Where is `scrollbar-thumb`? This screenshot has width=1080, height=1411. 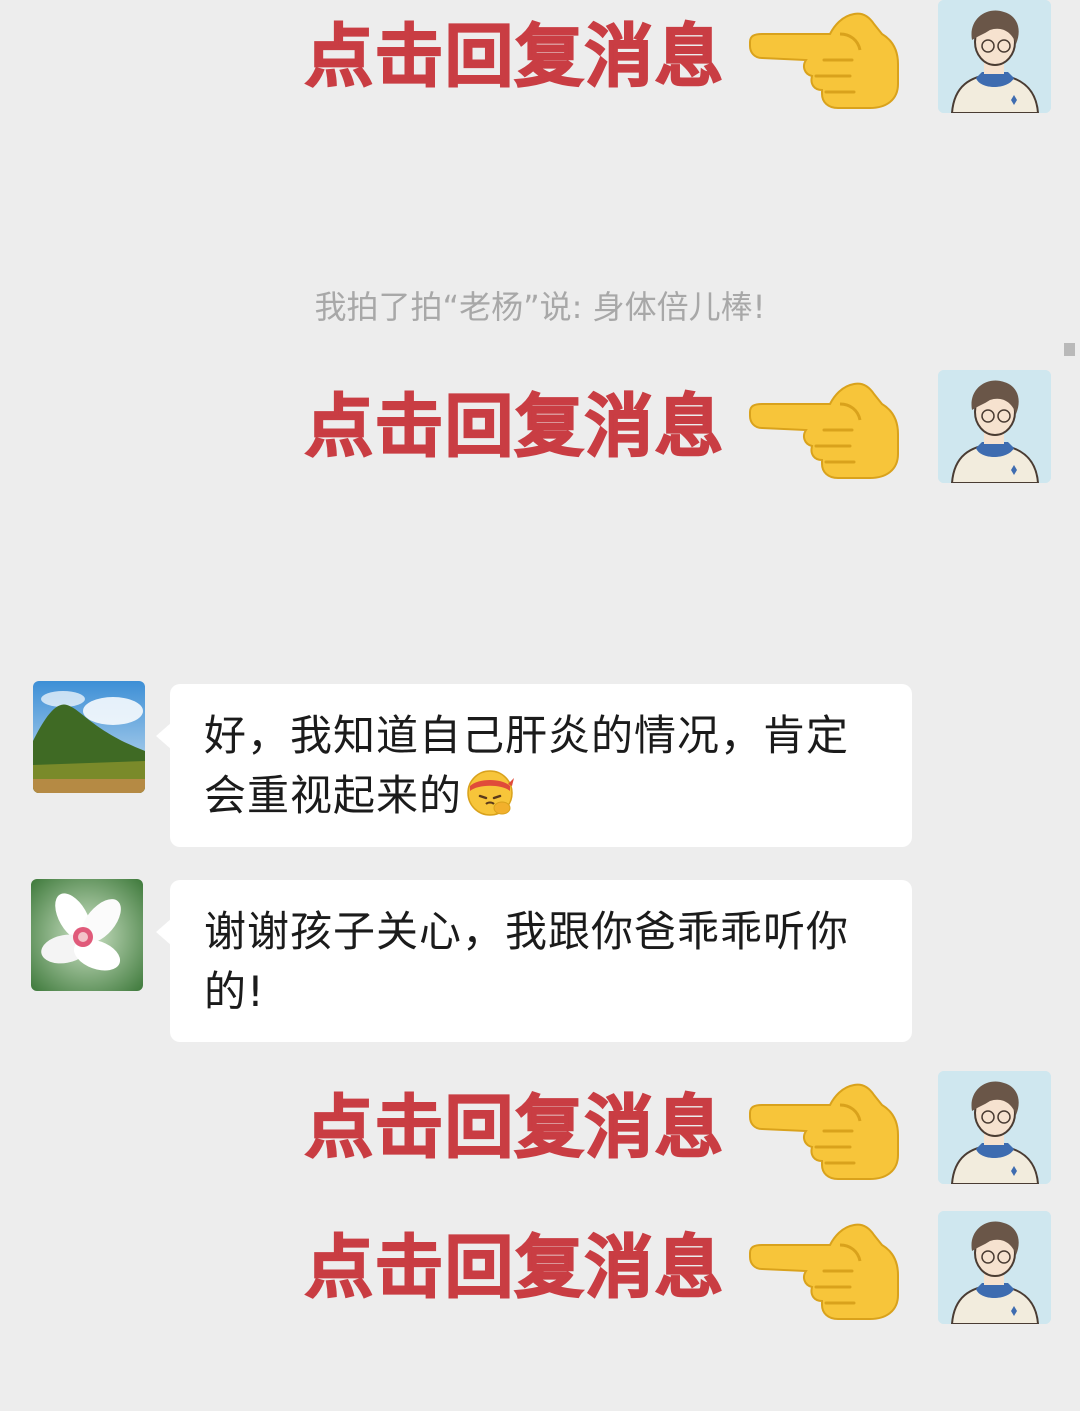
scrollbar-thumb is located at coordinates (1069, 349).